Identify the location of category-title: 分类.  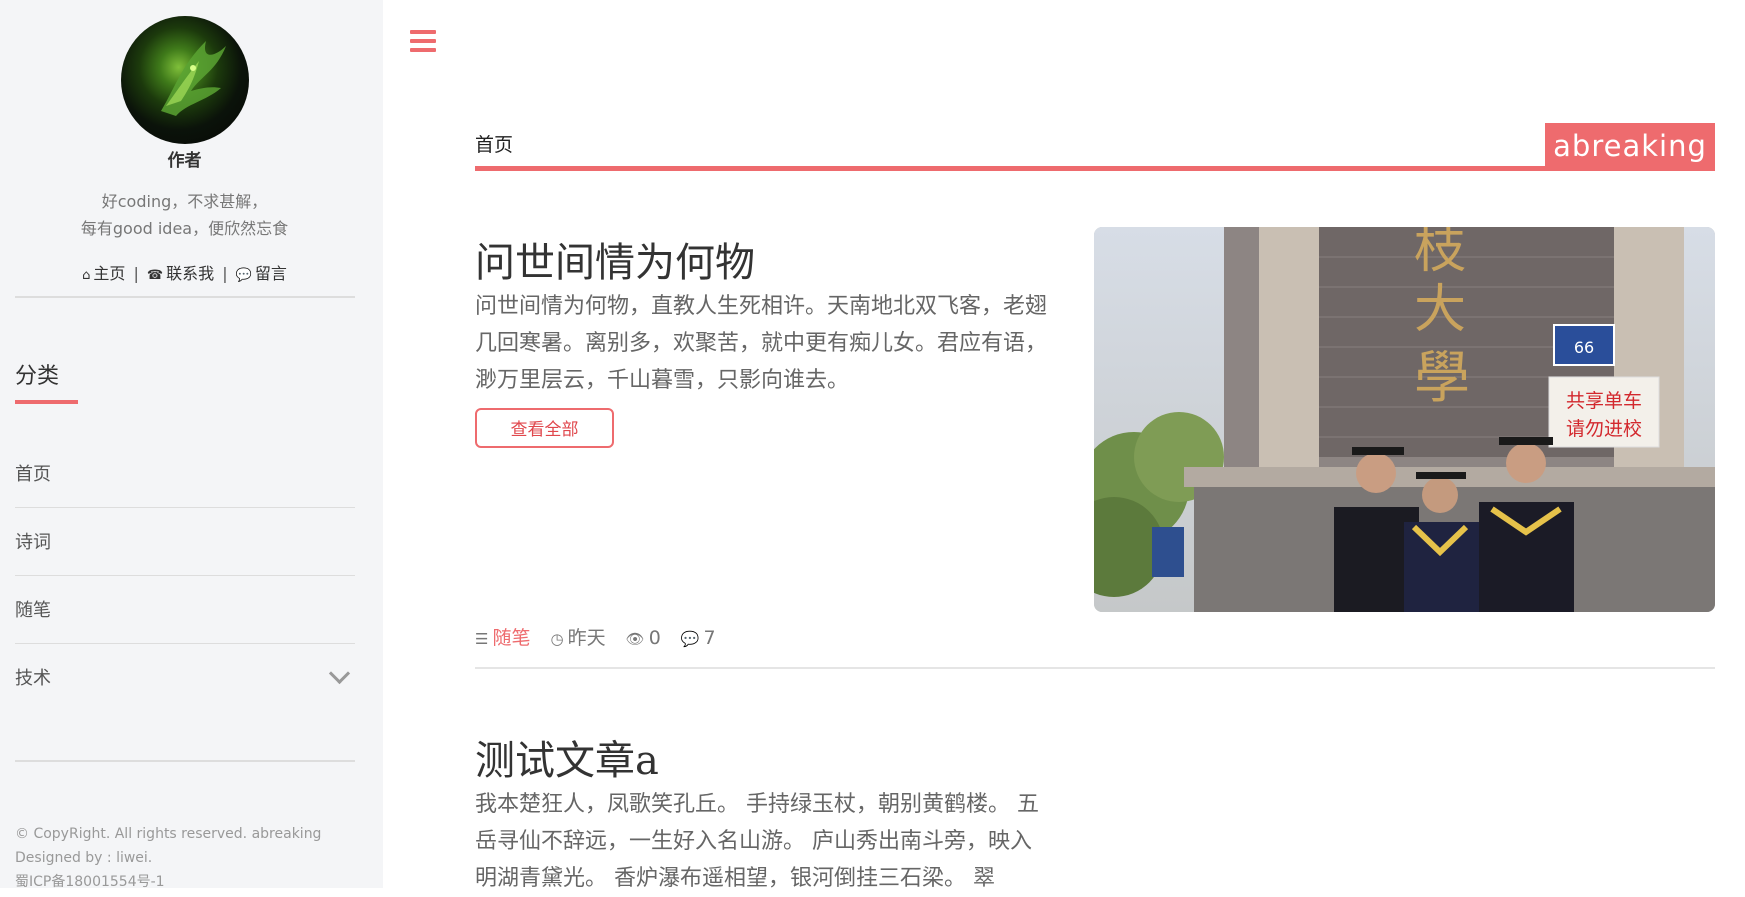
(37, 376).